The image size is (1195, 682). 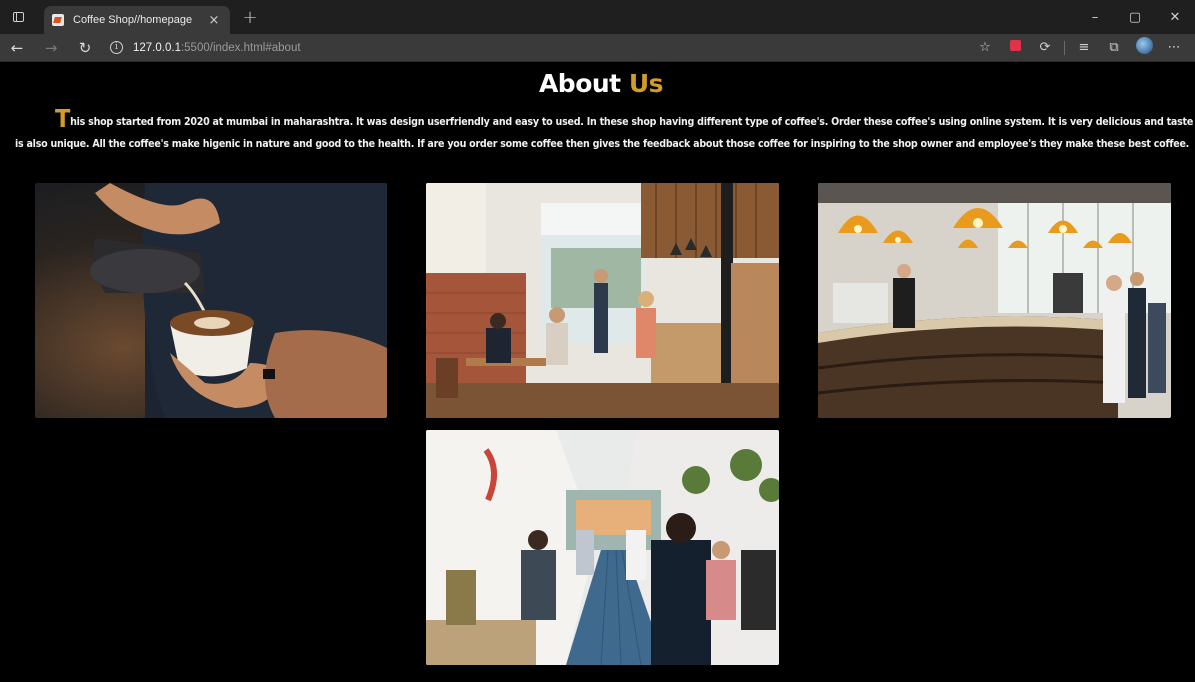 What do you see at coordinates (1175, 17) in the screenshot?
I see `close-window-button: ✕` at bounding box center [1175, 17].